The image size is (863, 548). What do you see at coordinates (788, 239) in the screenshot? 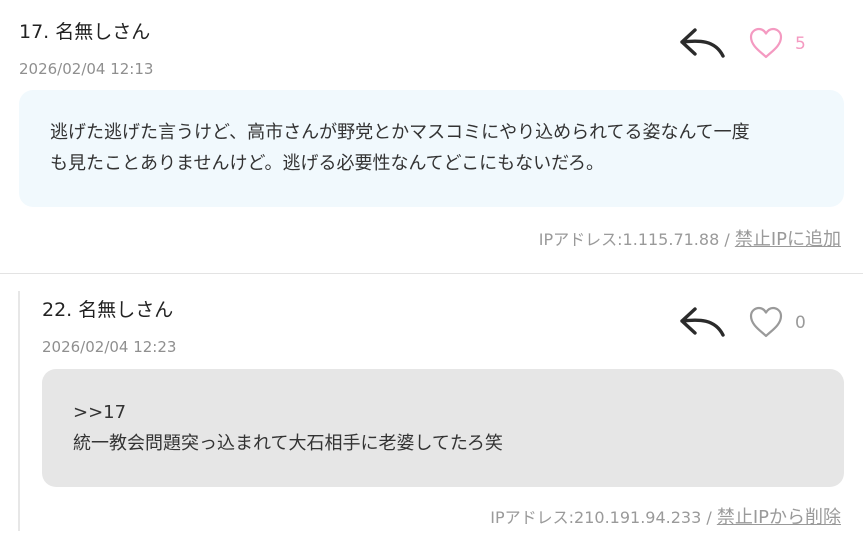
I see `ban-ip-add-link: 禁止IPに追加` at bounding box center [788, 239].